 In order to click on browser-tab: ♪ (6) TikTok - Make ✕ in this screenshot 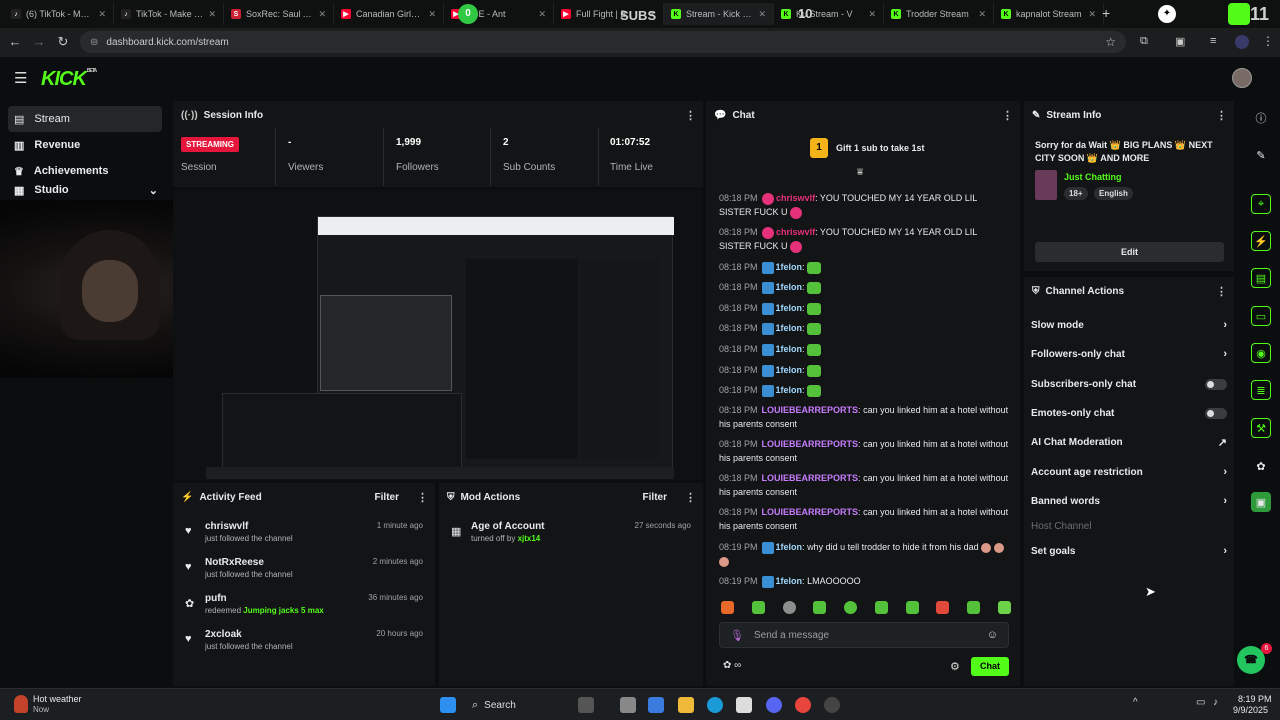, I will do `click(59, 14)`.